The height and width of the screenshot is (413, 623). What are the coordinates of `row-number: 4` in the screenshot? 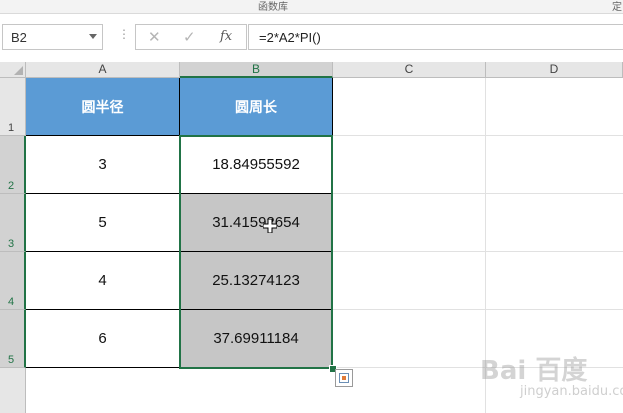 It's located at (11, 302).